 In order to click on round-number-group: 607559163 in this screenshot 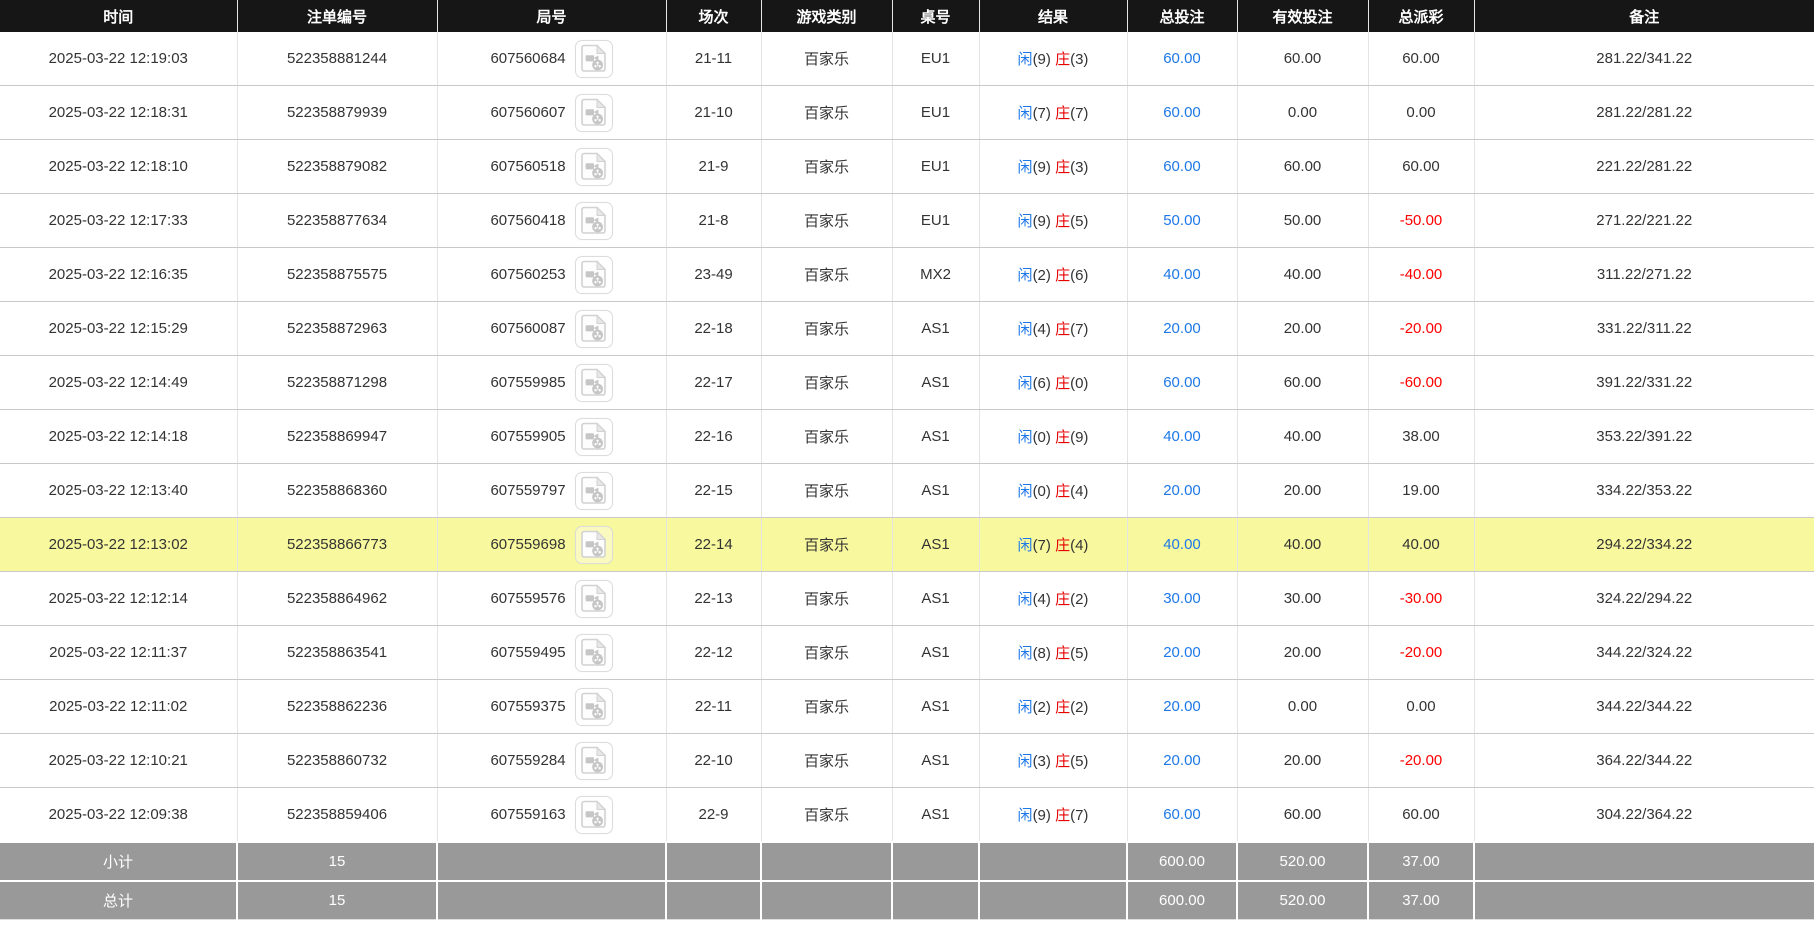, I will do `click(552, 814)`.